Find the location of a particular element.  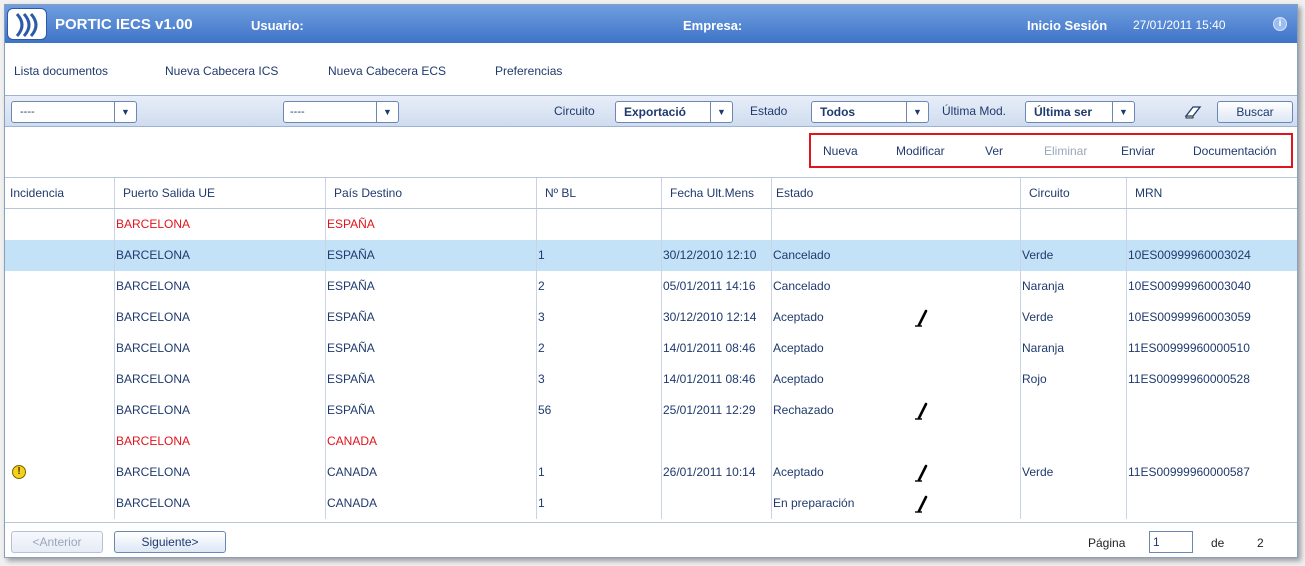

inicio-sesion-label: Inicio Sesión is located at coordinates (1067, 25).